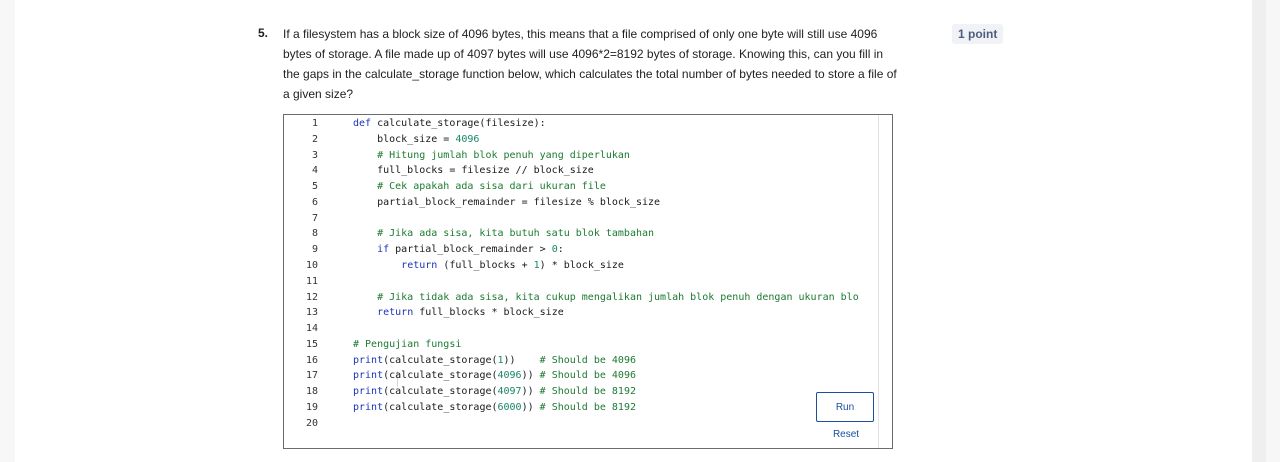  Describe the element at coordinates (311, 376) in the screenshot. I see `line-number: 17` at that location.